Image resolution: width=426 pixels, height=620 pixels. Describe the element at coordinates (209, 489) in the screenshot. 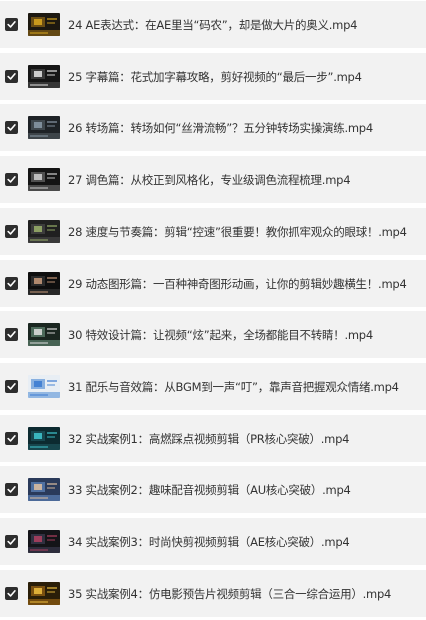

I see `file-name: 33 实战案例2：趣味配音视频剪辑（AU核心突破）.mp4` at that location.